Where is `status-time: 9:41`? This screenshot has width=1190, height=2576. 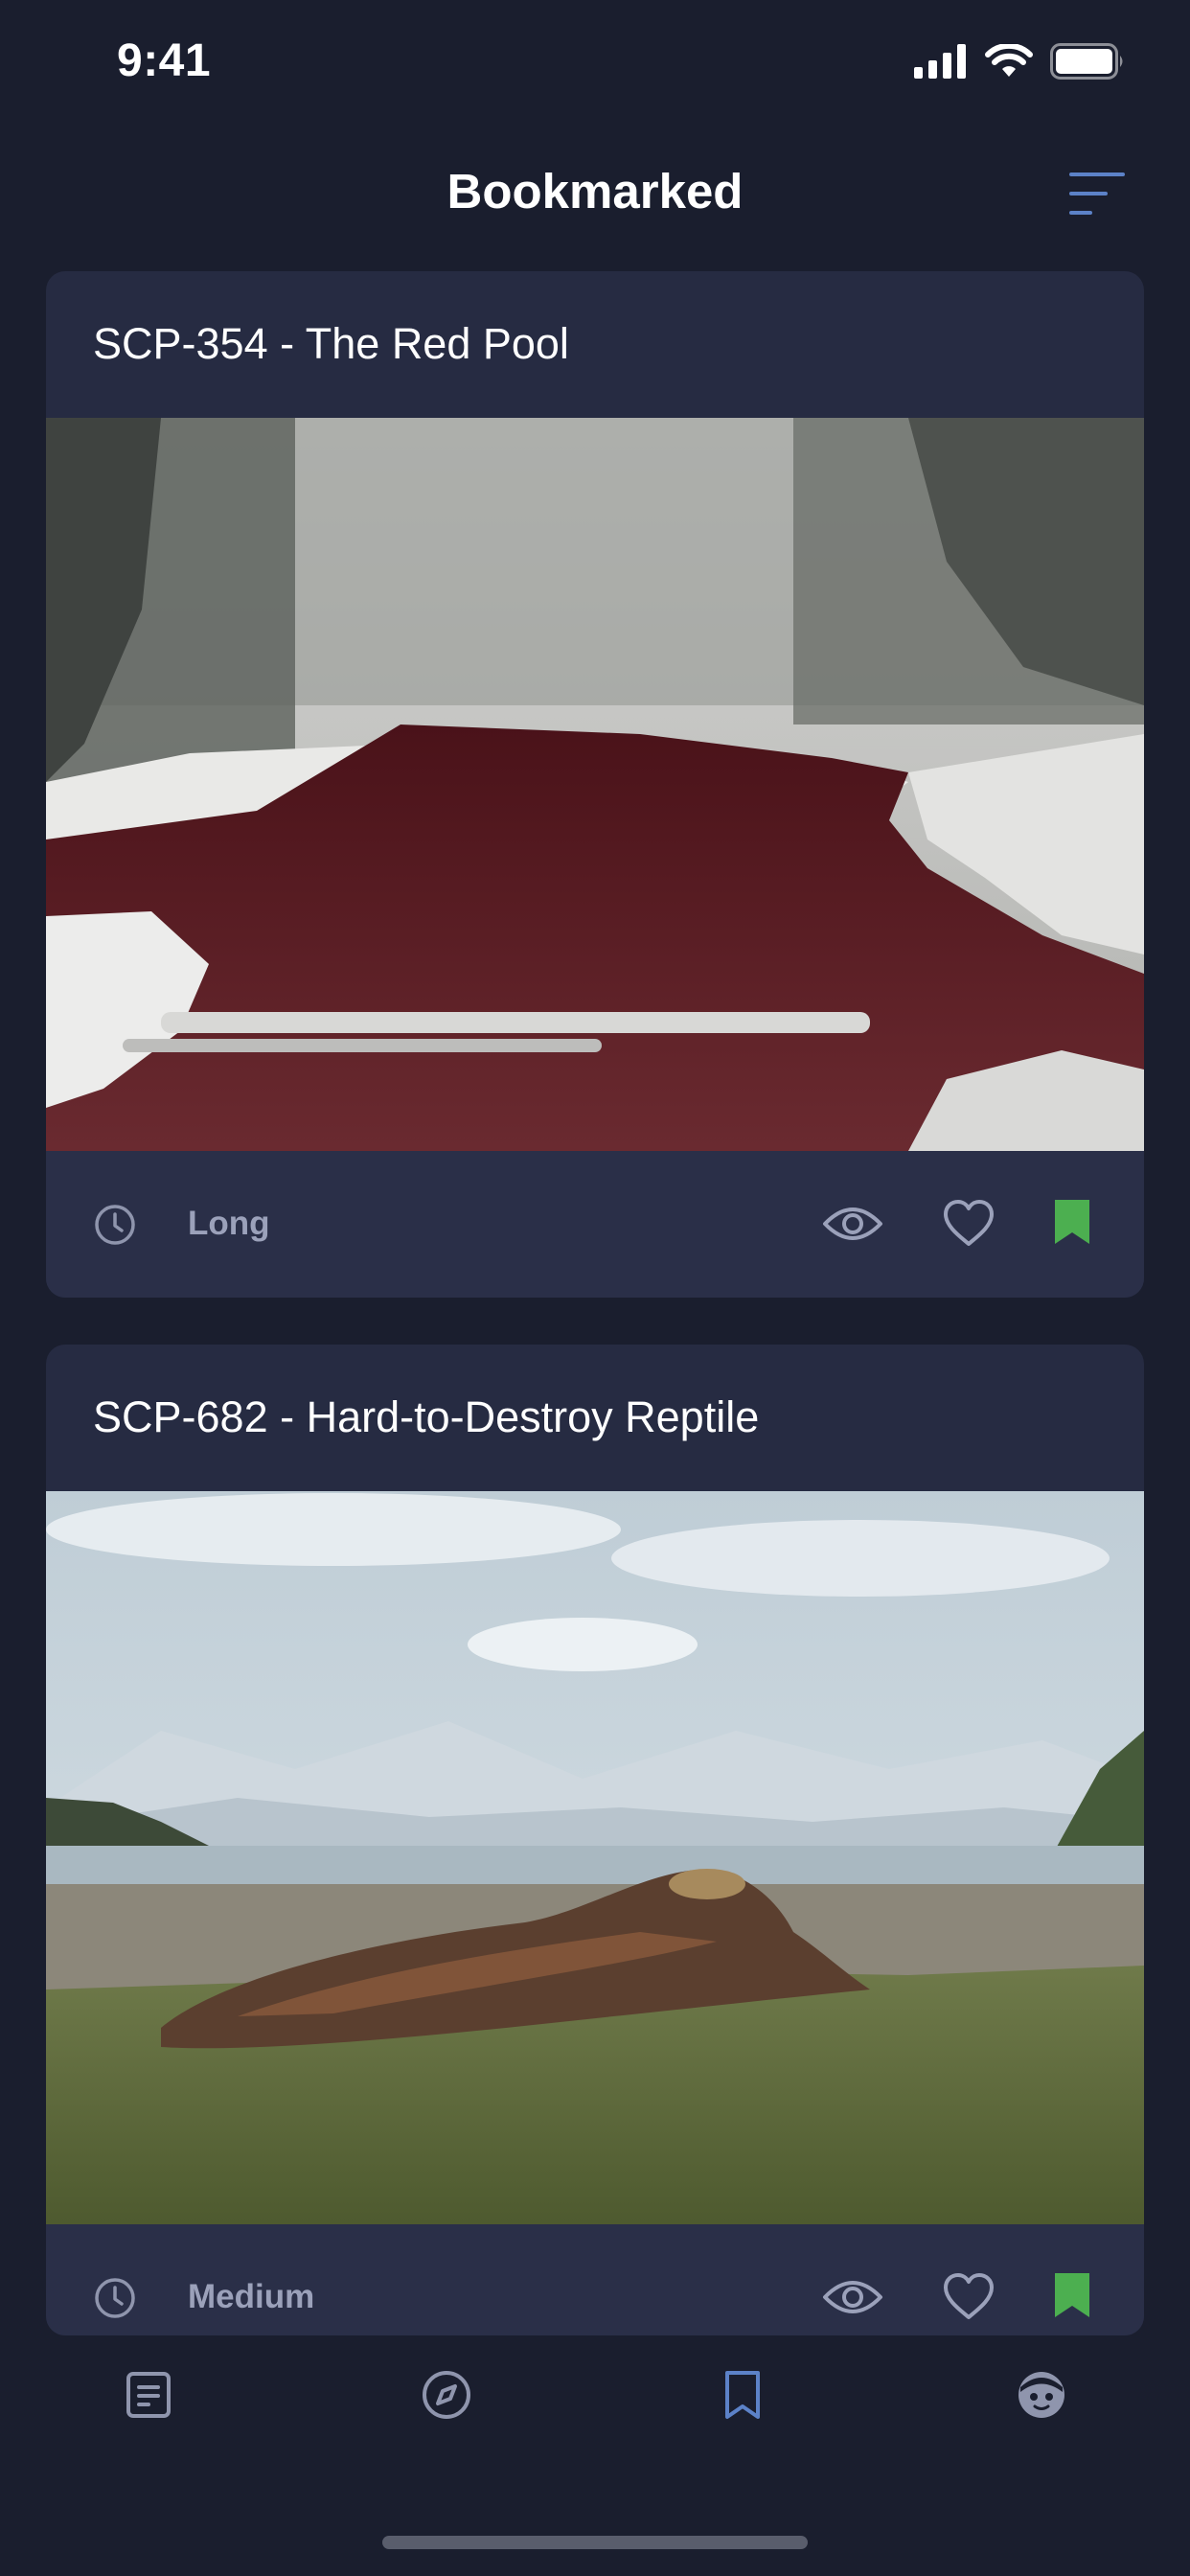 status-time: 9:41 is located at coordinates (164, 60).